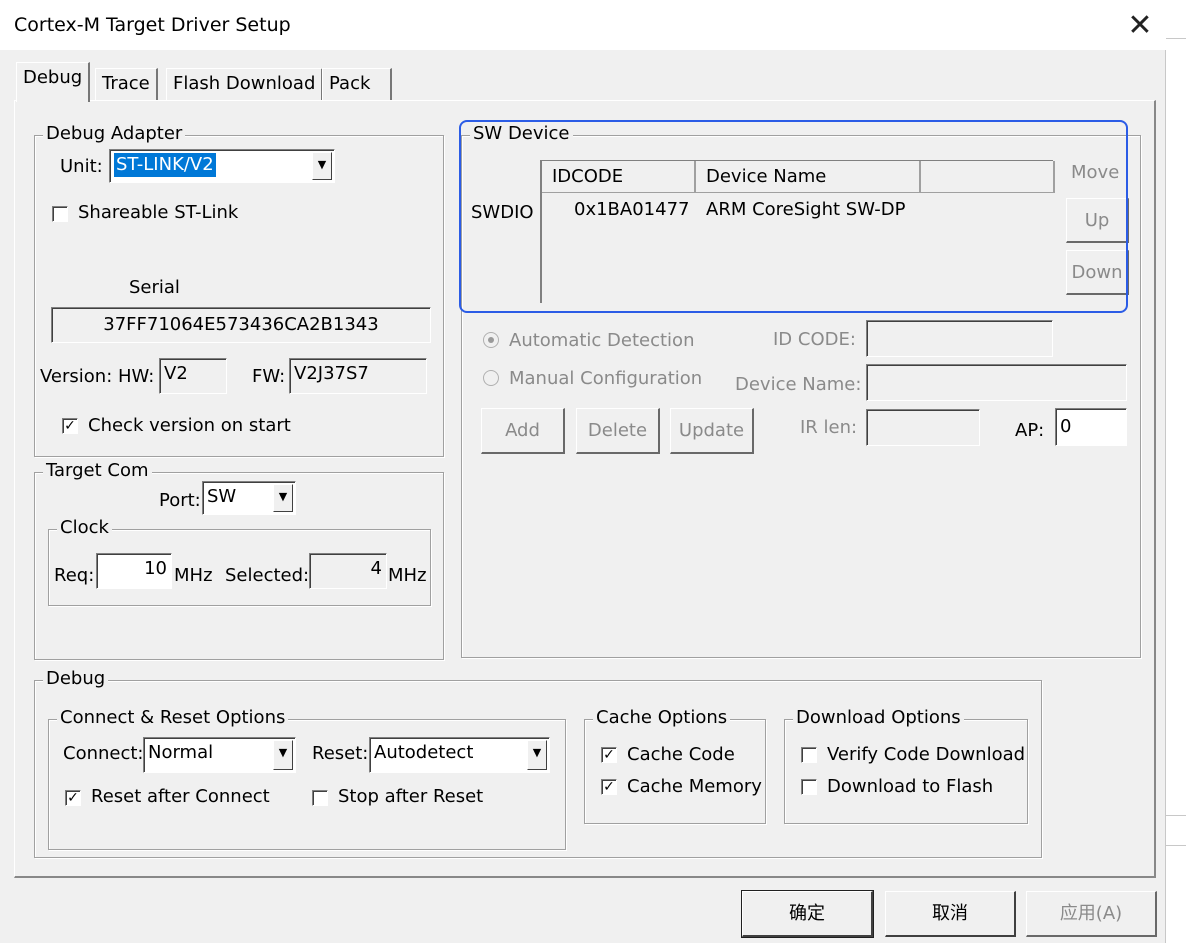 This screenshot has height=943, width=1186. Describe the element at coordinates (76, 679) in the screenshot. I see `debug-options-legend: Debug` at that location.